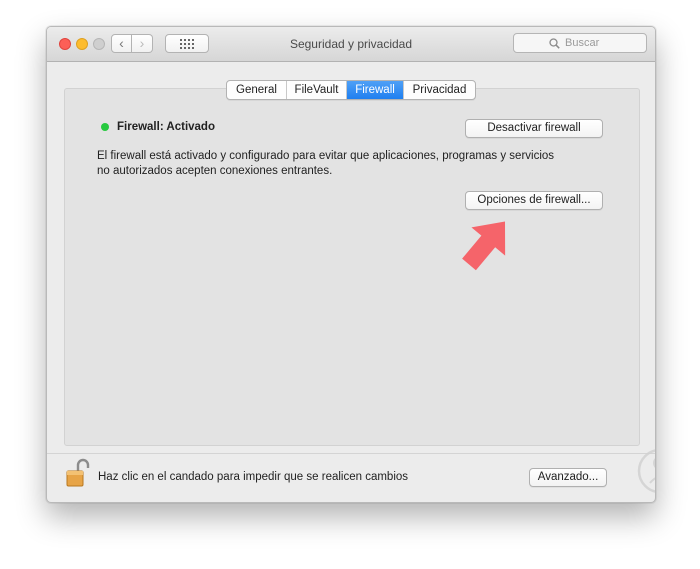 The height and width of the screenshot is (569, 700). Describe the element at coordinates (534, 128) in the screenshot. I see `deactivate-firewall-button: Desactivar firewall` at that location.